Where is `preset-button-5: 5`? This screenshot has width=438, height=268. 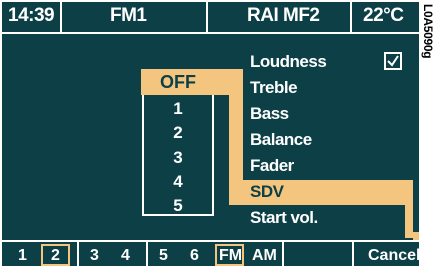 preset-button-5: 5 is located at coordinates (163, 256).